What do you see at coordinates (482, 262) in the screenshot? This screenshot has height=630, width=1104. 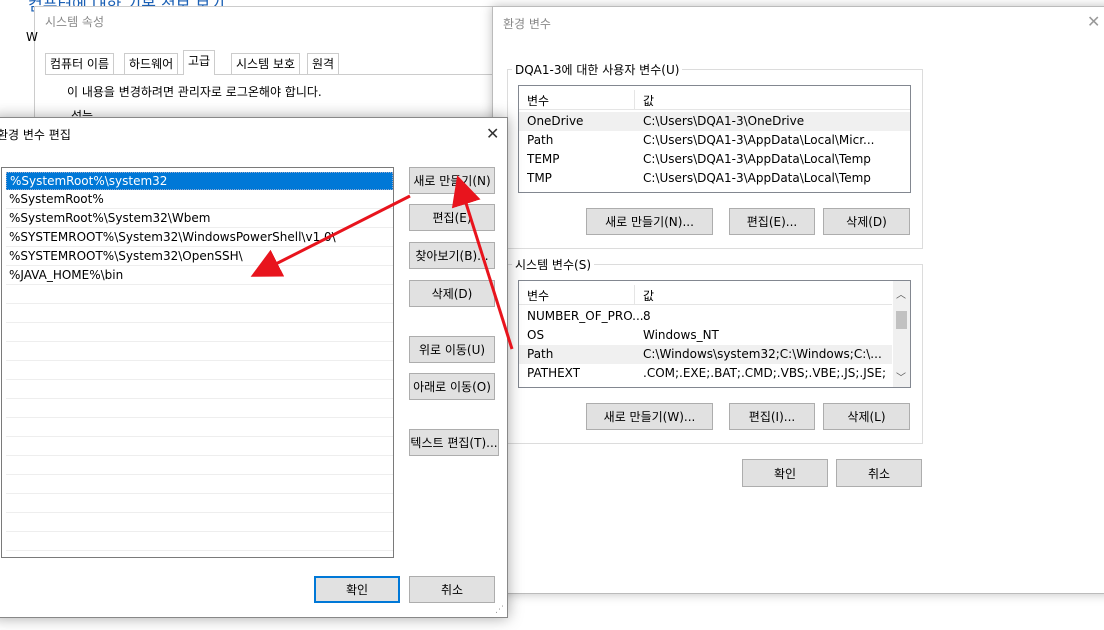 I see `arrow-path-to-new-button` at bounding box center [482, 262].